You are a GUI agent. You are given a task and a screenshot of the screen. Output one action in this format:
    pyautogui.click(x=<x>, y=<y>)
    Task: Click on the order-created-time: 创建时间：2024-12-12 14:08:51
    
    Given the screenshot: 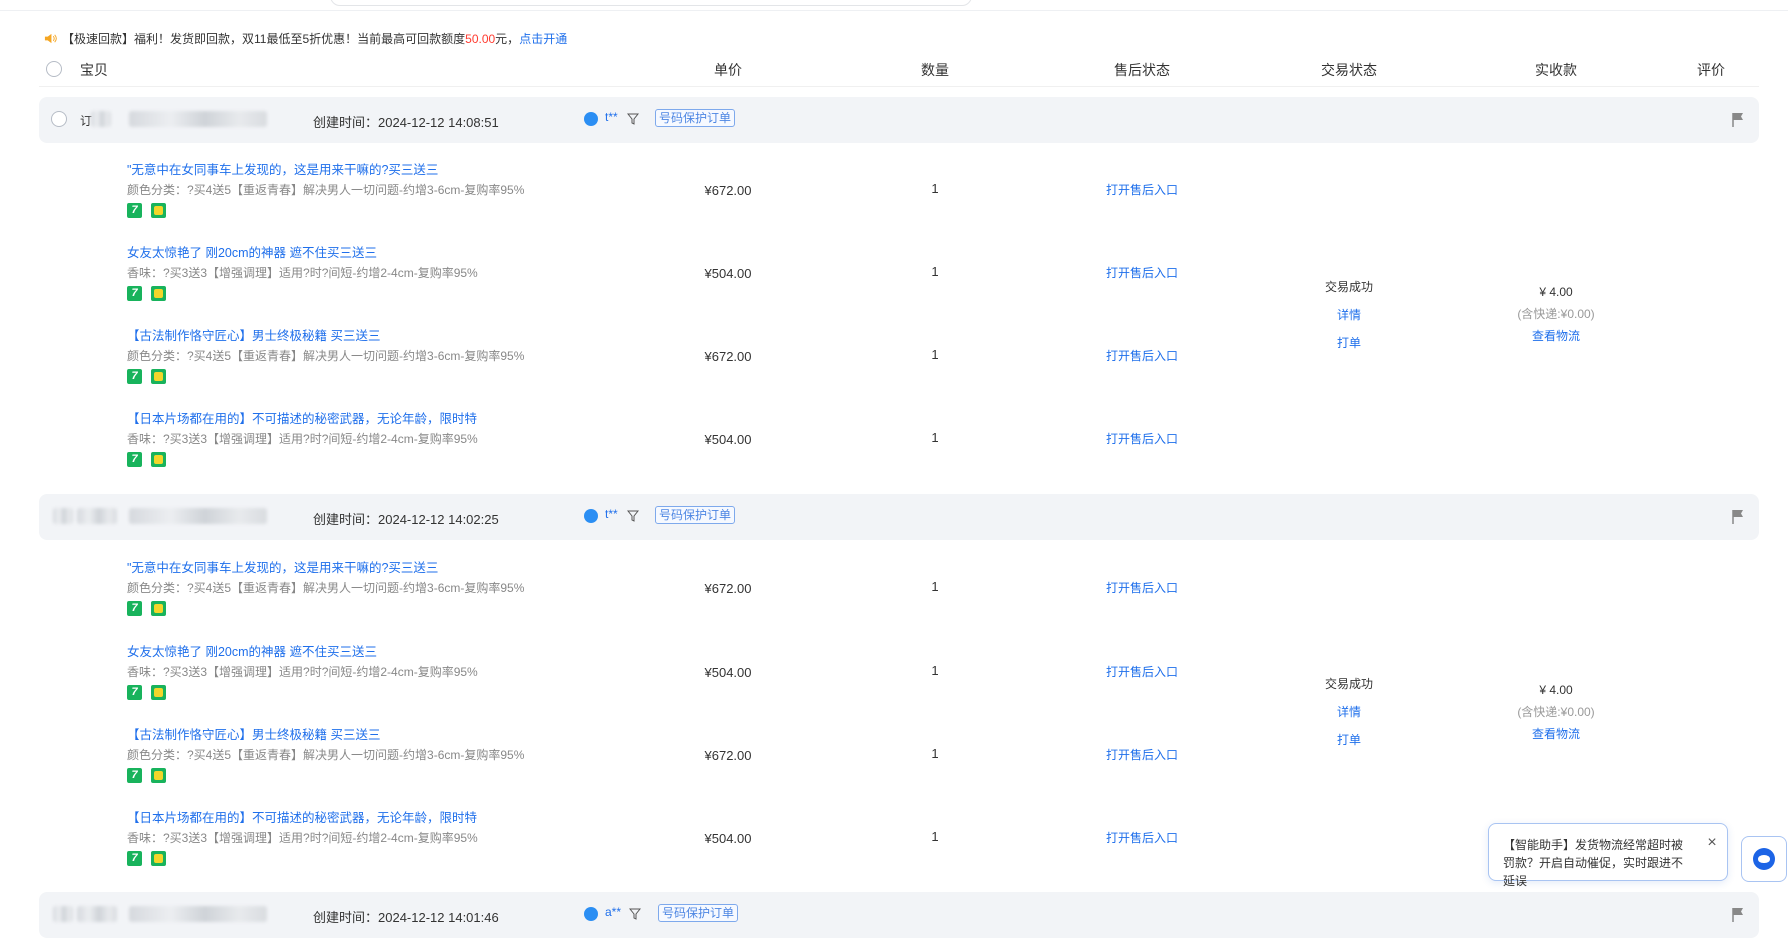 What is the action you would take?
    pyautogui.click(x=406, y=122)
    